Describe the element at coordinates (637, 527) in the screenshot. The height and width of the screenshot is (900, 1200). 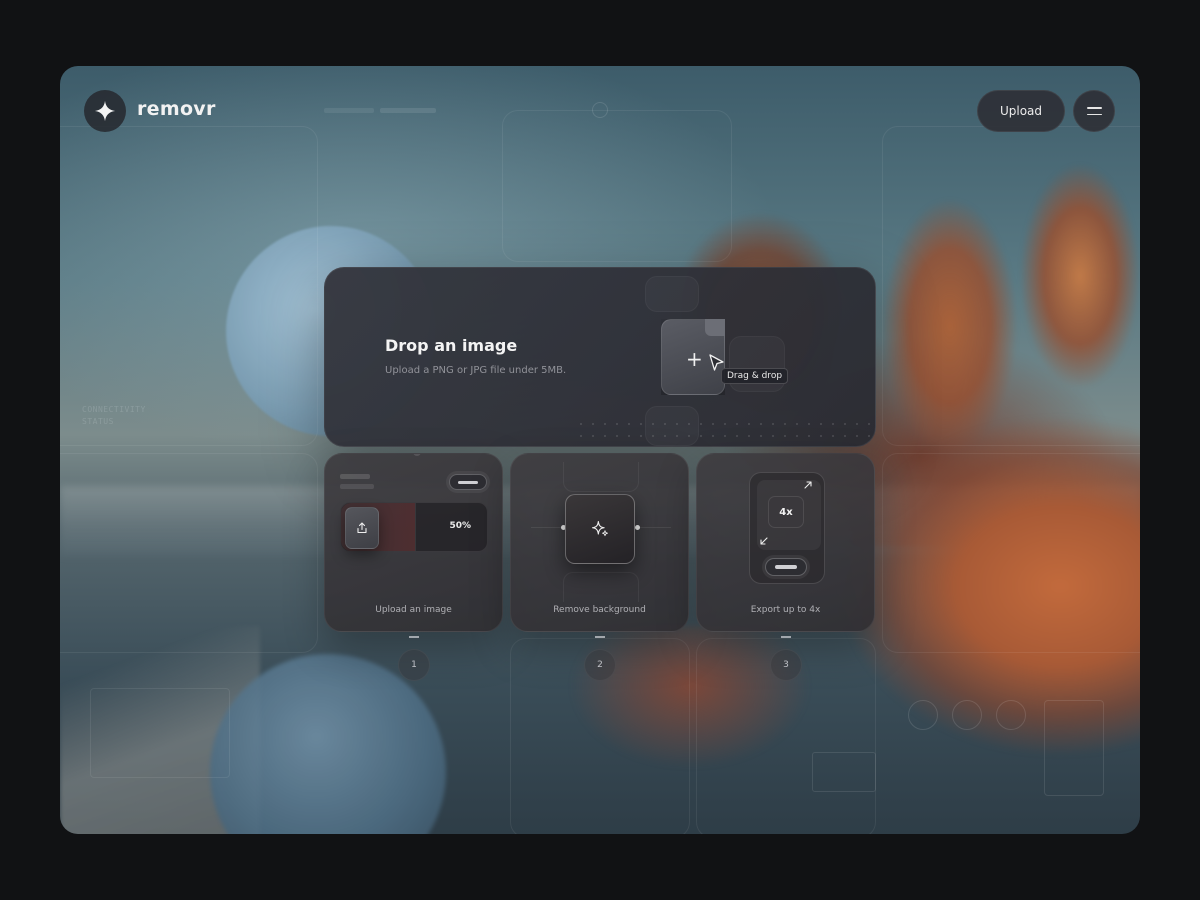
I see `handle-dot` at that location.